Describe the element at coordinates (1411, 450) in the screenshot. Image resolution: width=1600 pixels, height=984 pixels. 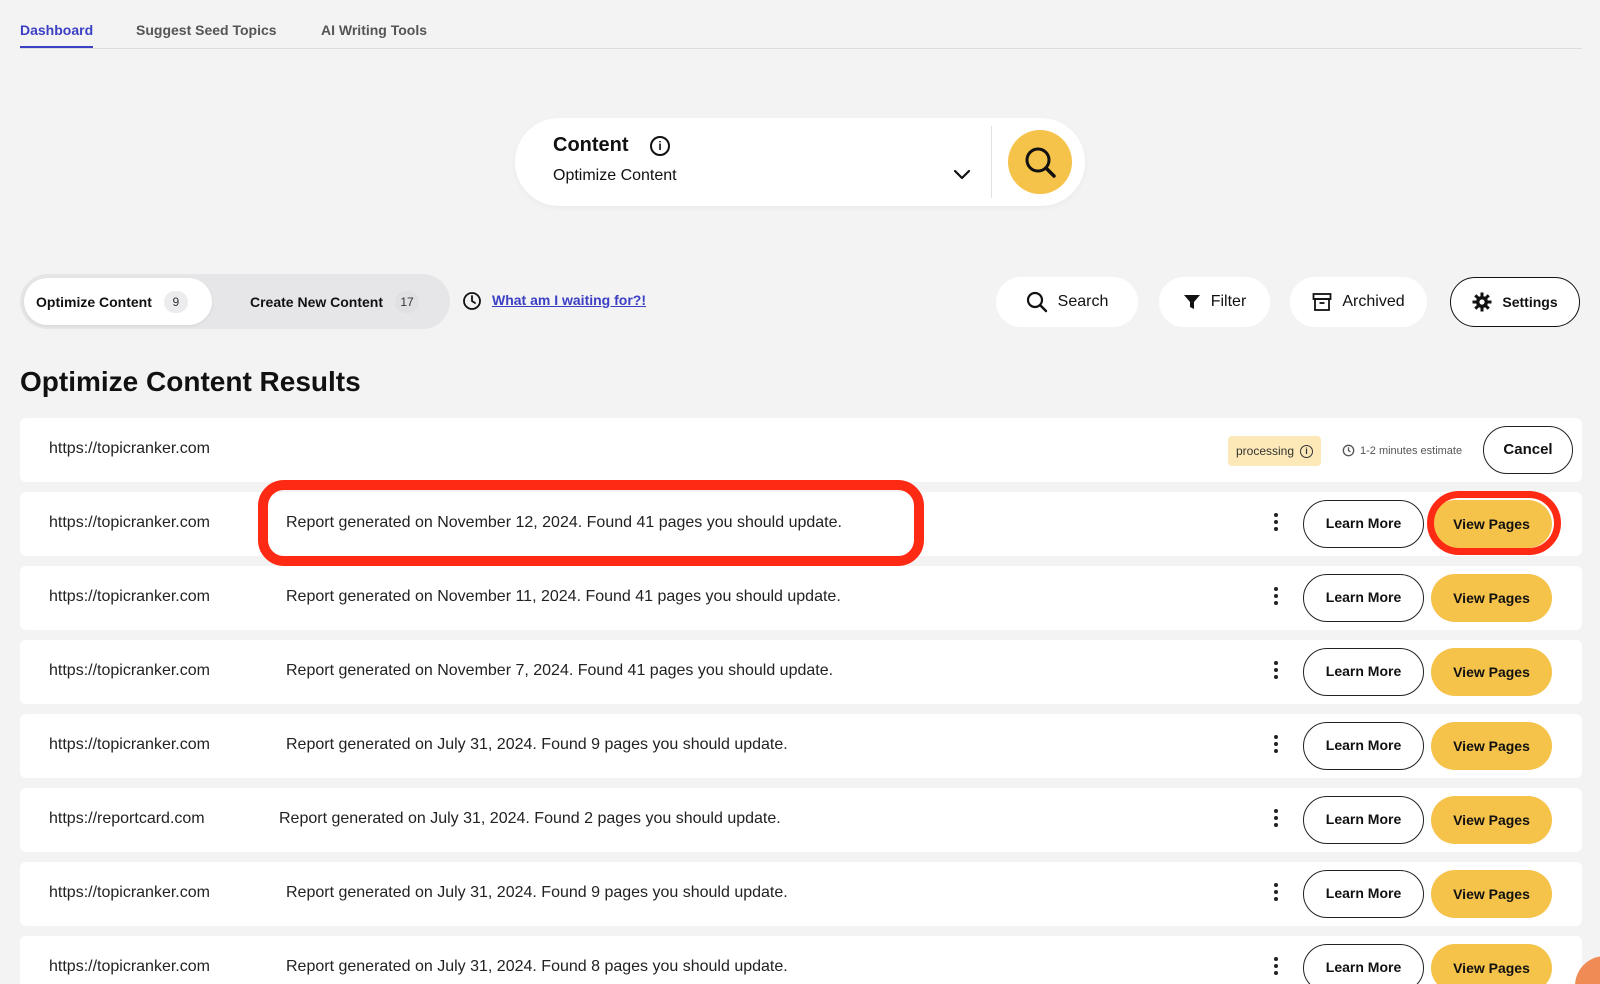
I see `estimate-label: 1-2 minutes estimate` at that location.